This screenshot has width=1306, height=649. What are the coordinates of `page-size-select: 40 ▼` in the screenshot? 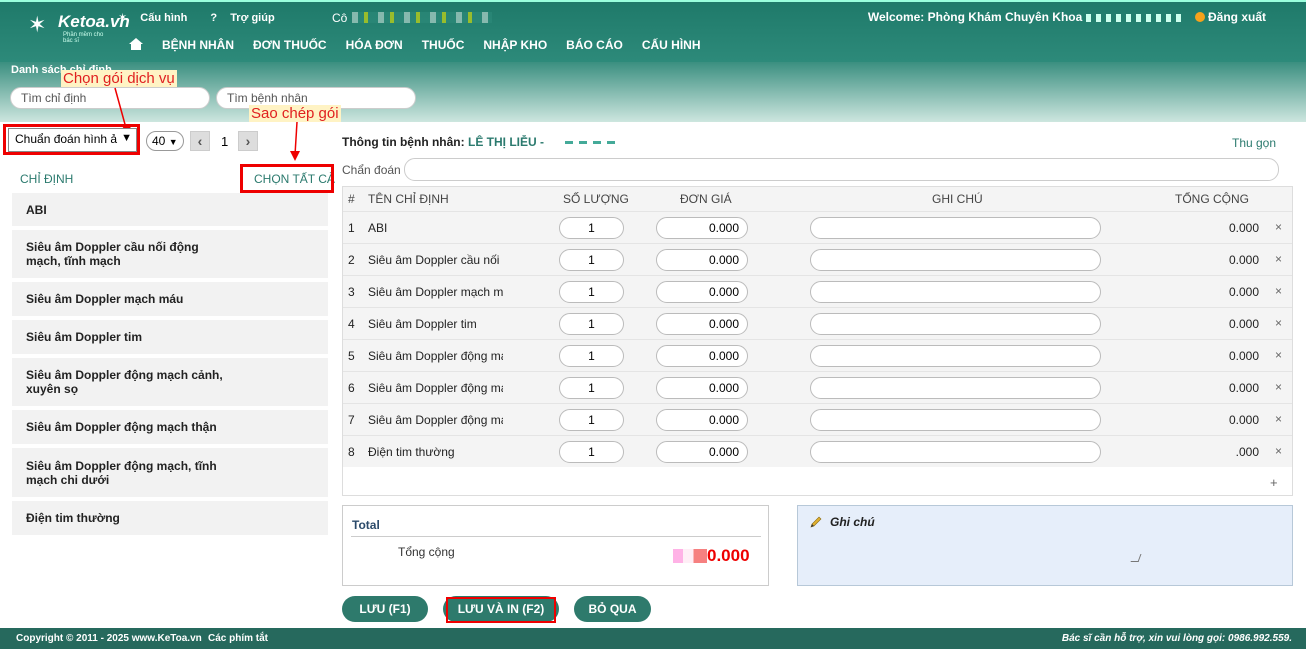 It's located at (165, 141).